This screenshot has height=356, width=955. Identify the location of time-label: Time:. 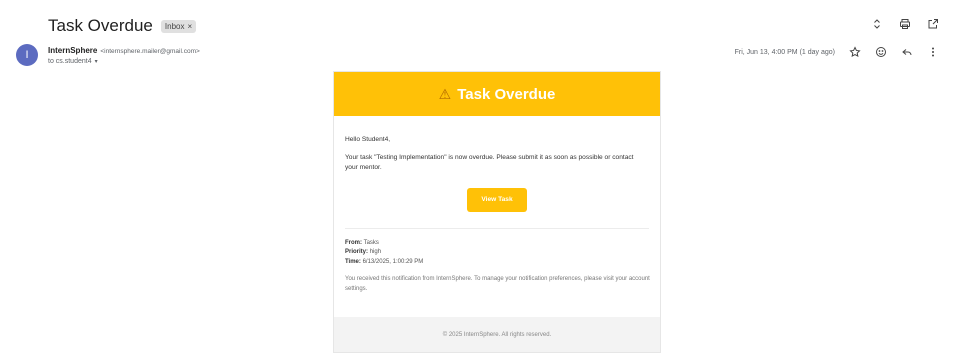
(353, 261).